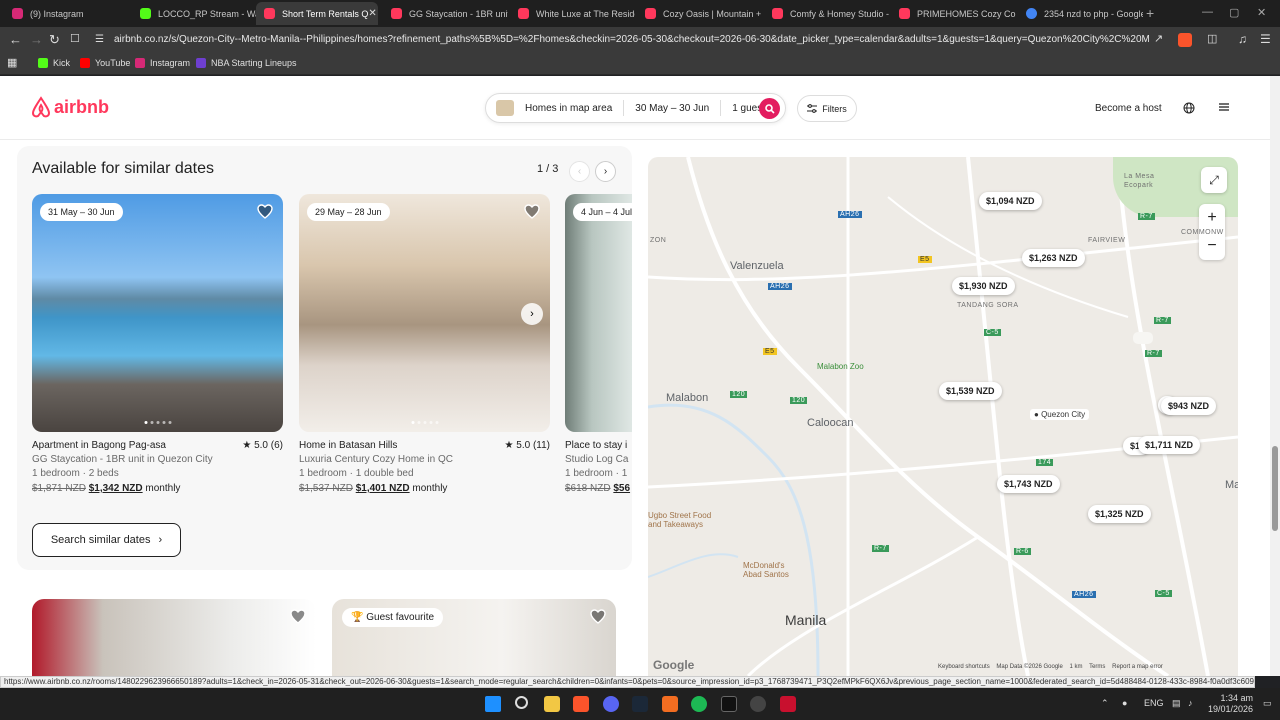  What do you see at coordinates (826, 13) in the screenshot?
I see `tab-comfy-homey: Comfy & Homey Studio -` at bounding box center [826, 13].